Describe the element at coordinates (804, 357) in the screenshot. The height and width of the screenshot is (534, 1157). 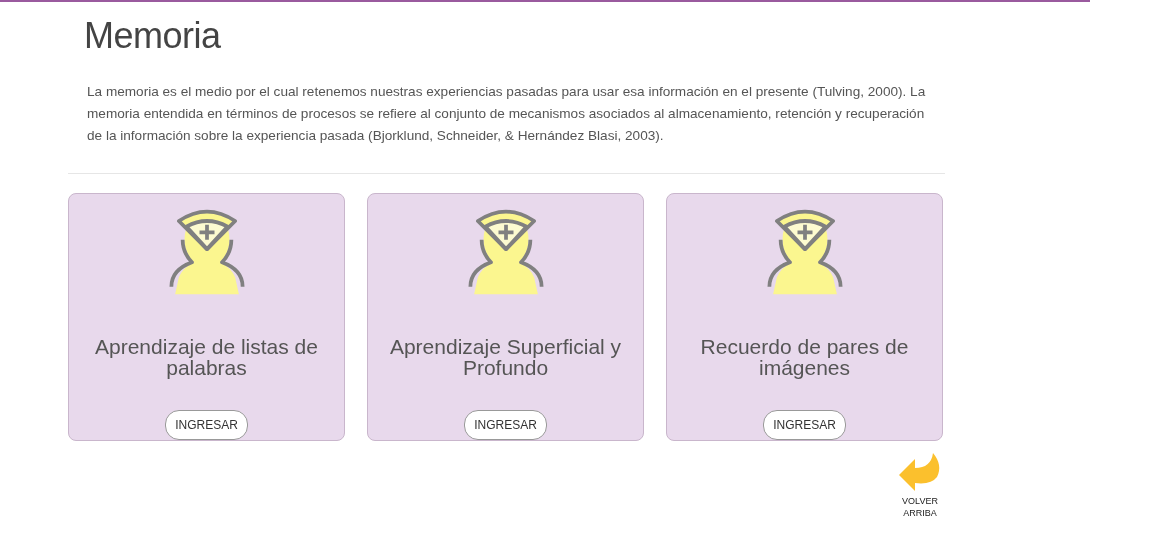
I see `card-title: Recuerdo de pares de imágenes` at that location.